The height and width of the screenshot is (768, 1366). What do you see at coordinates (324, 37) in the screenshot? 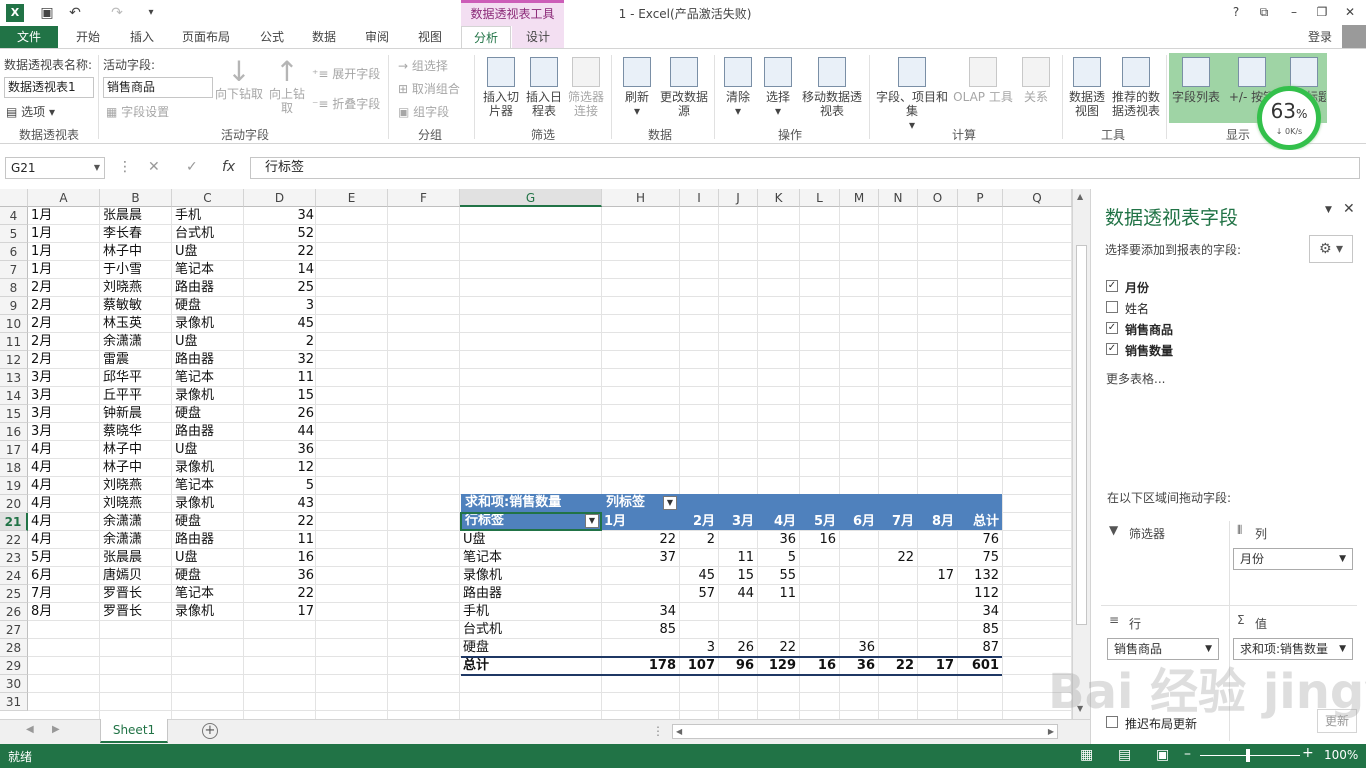
I see `tab-data: 数据` at bounding box center [324, 37].